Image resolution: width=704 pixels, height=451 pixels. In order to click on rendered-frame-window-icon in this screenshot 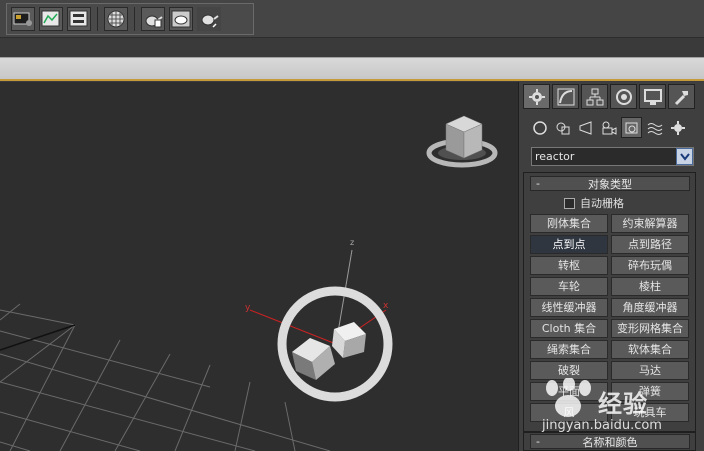, I will do `click(51, 19)`.